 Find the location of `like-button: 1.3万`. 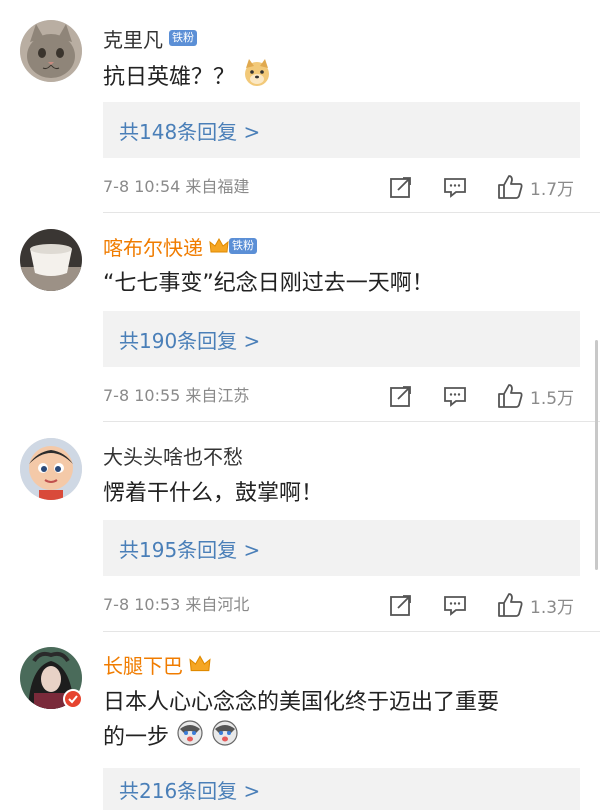

like-button: 1.3万 is located at coordinates (535, 605).